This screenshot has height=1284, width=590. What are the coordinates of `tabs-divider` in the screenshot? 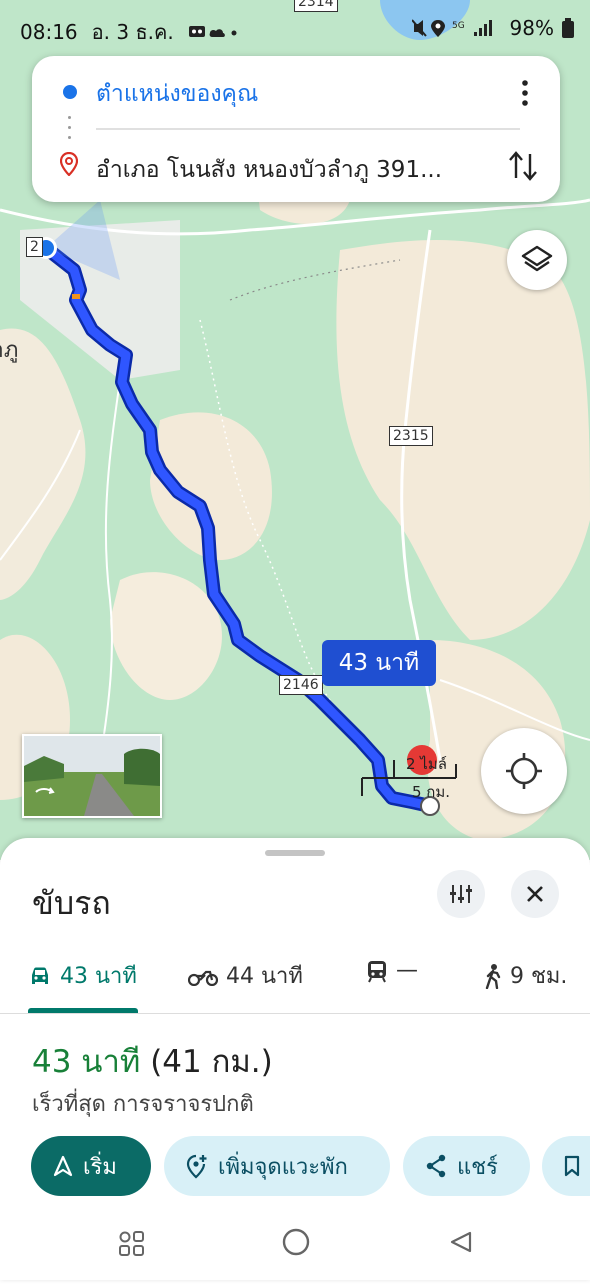 It's located at (295, 1013).